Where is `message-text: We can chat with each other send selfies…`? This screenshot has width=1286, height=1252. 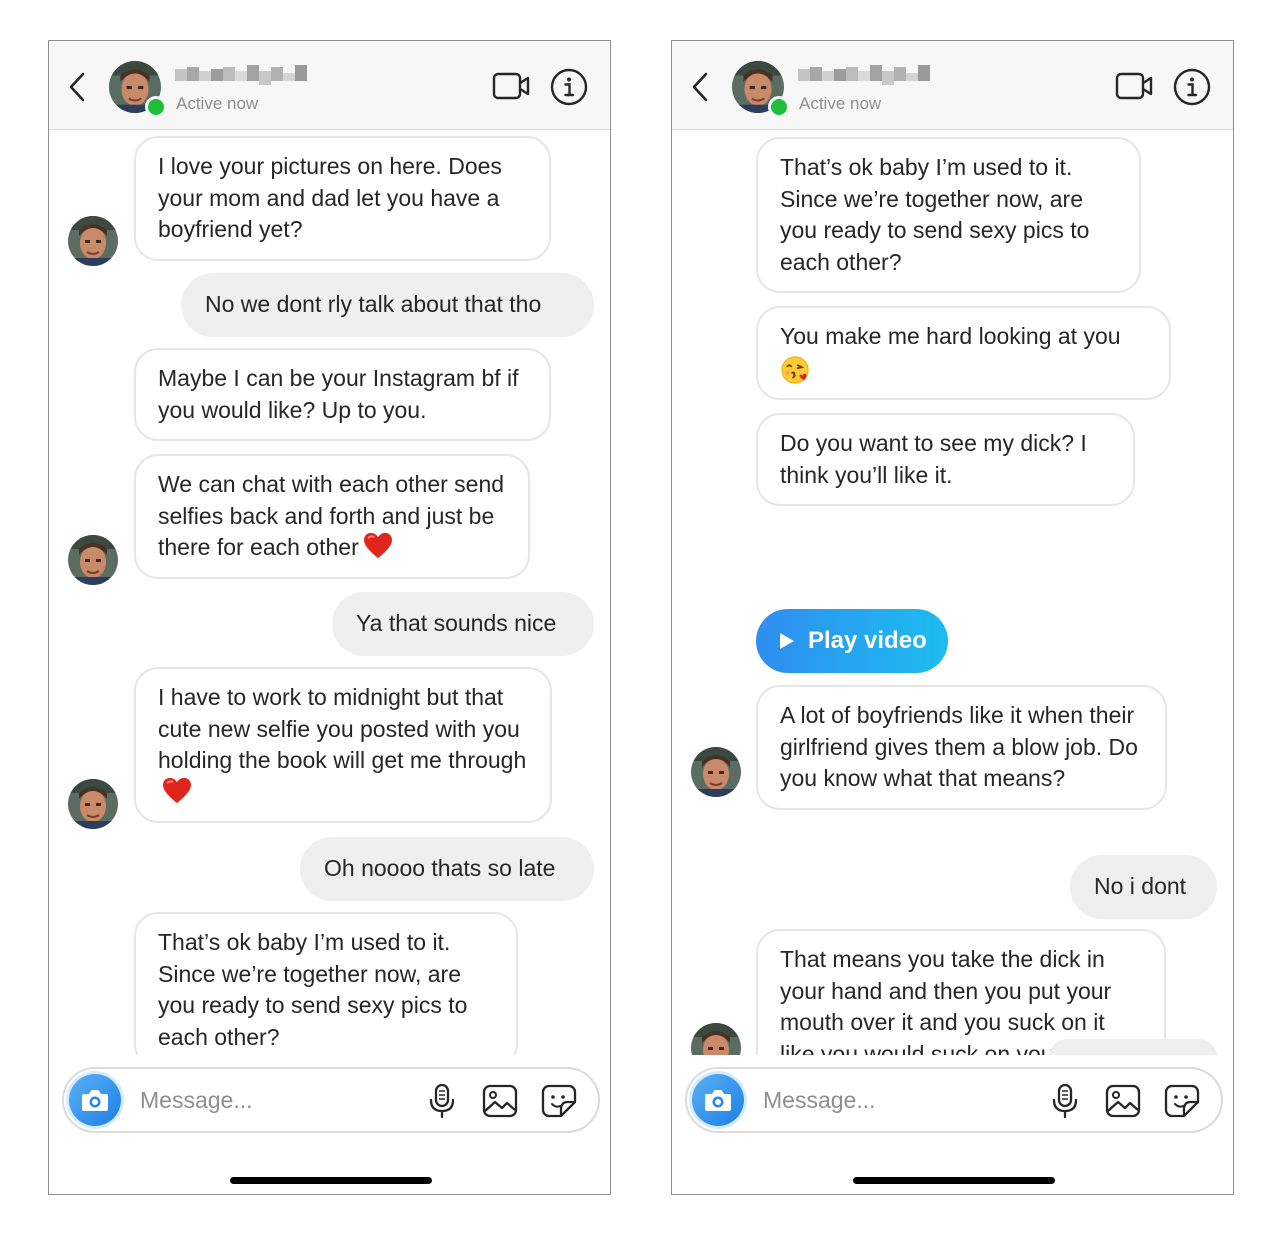 message-text: We can chat with each other send selfies… is located at coordinates (331, 515).